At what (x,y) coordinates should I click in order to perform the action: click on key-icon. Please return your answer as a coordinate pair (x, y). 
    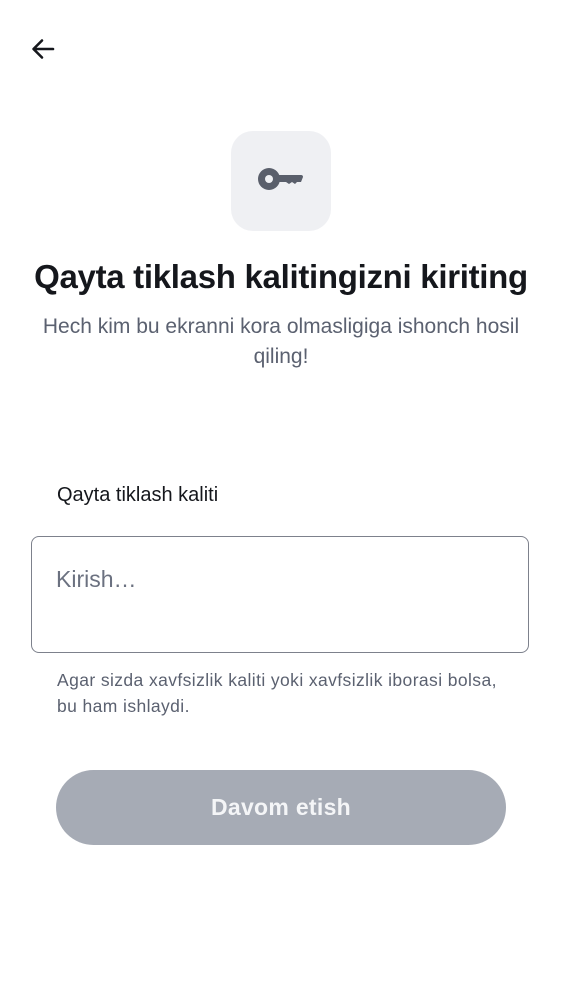
    Looking at the image, I should click on (281, 181).